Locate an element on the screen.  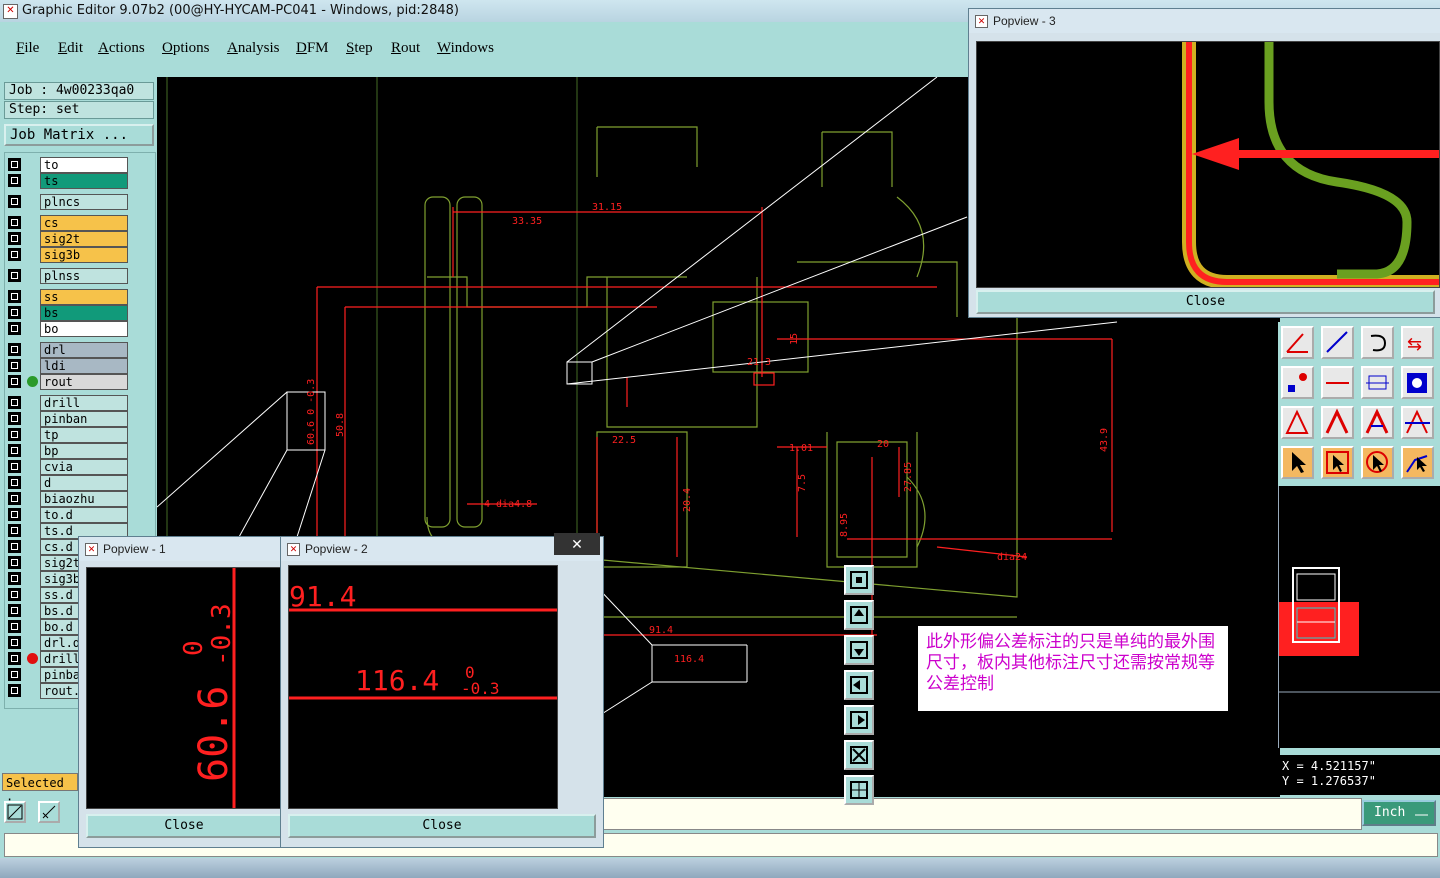
menu-file: File is located at coordinates (27, 48).